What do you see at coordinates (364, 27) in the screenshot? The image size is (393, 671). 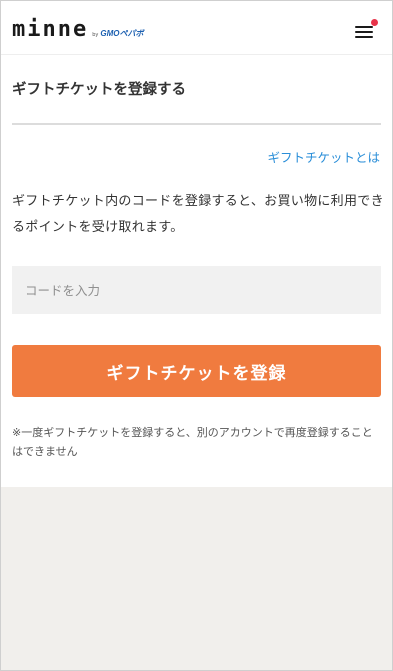 I see `hamburger-menu-icon` at bounding box center [364, 27].